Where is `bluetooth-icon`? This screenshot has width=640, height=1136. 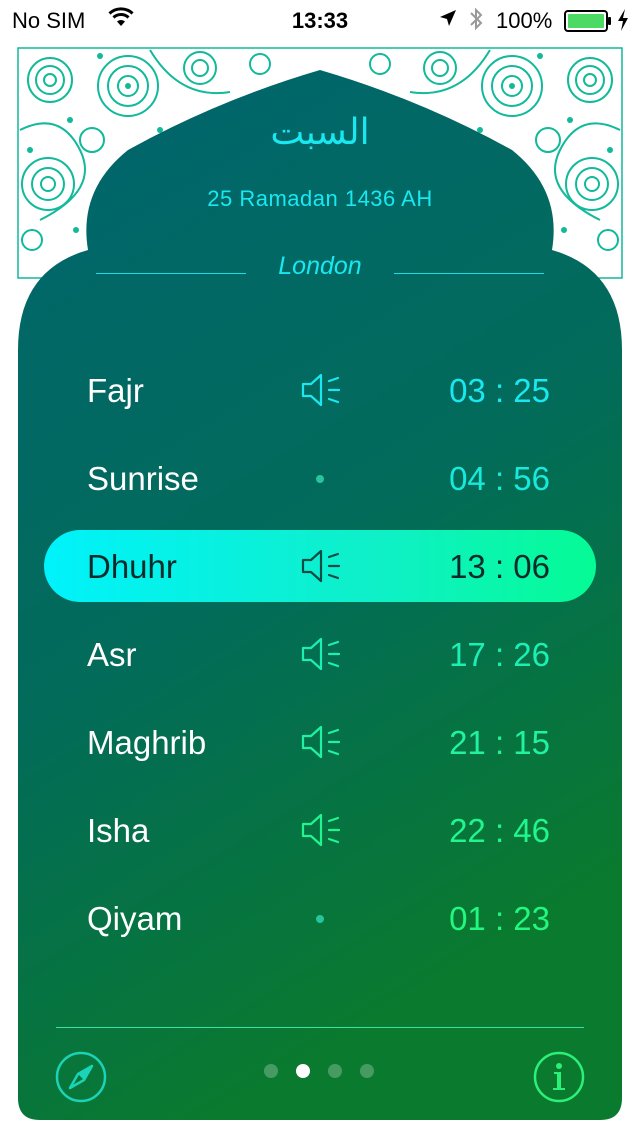
bluetooth-icon is located at coordinates (476, 19).